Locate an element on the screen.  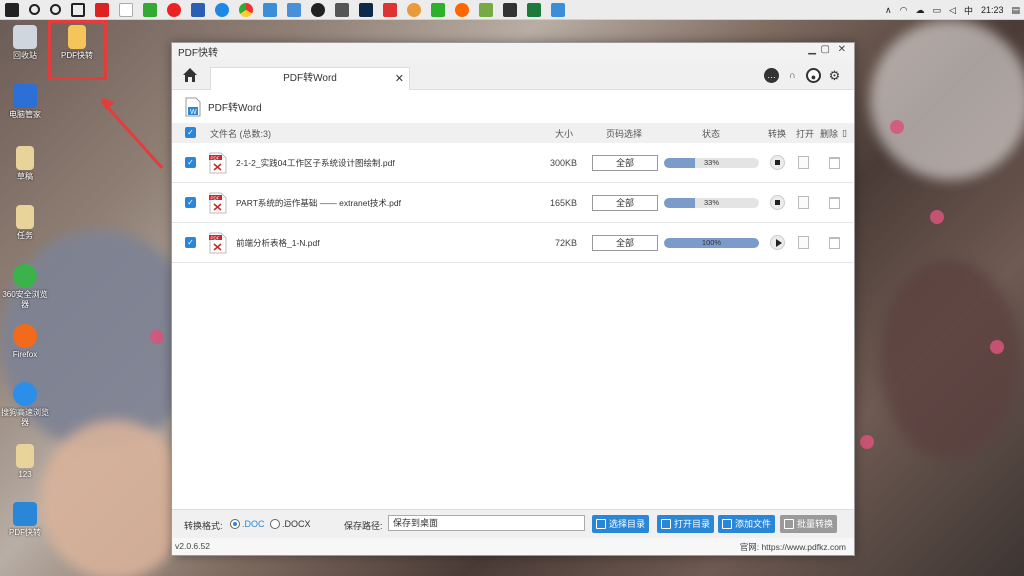
radio-docx is located at coordinates (275, 524).